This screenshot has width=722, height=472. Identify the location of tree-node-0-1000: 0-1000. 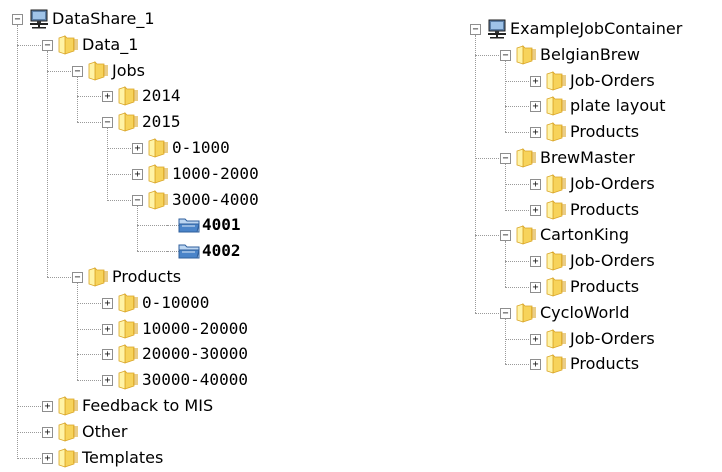
(201, 148).